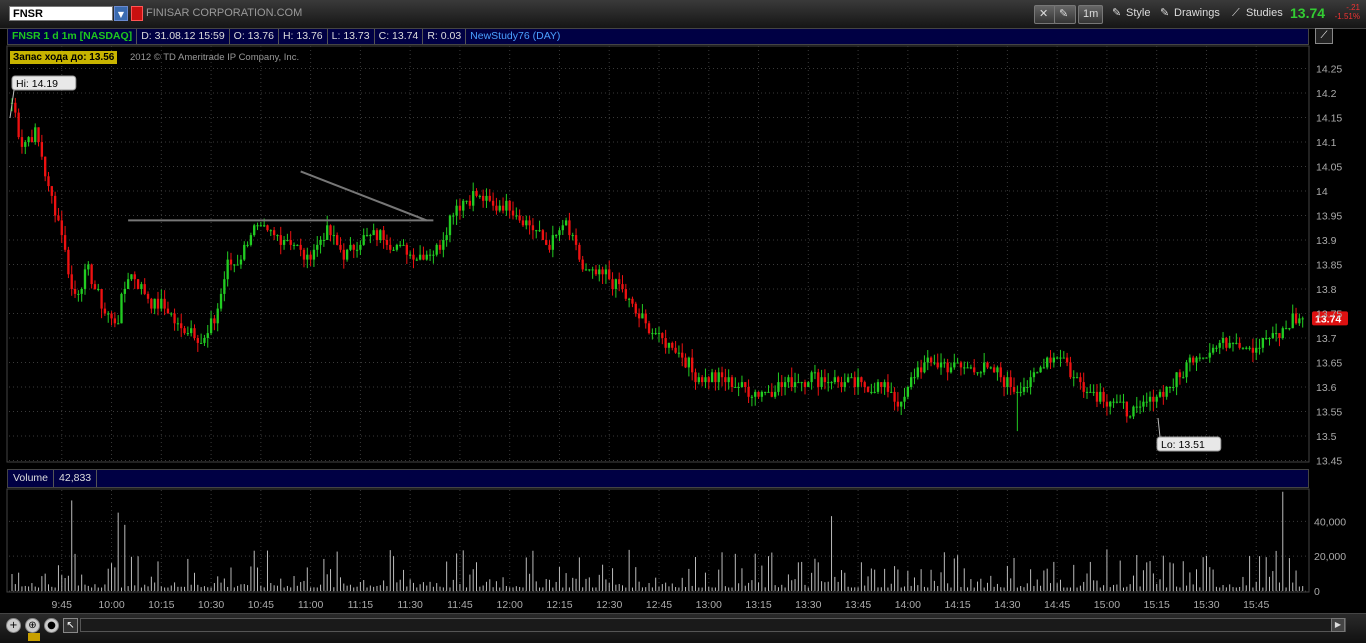 The width and height of the screenshot is (1366, 643). I want to click on zoom-in-icon: +, so click(13, 625).